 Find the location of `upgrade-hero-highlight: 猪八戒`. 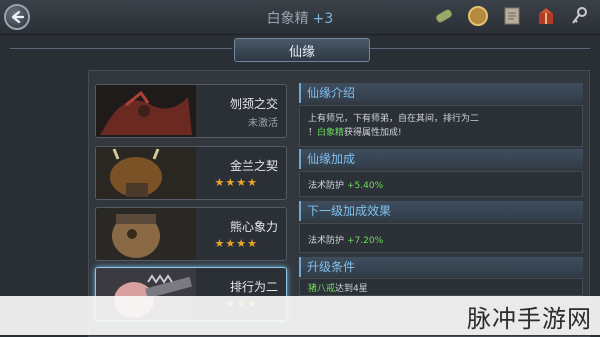

upgrade-hero-highlight: 猪八戒 is located at coordinates (322, 289).